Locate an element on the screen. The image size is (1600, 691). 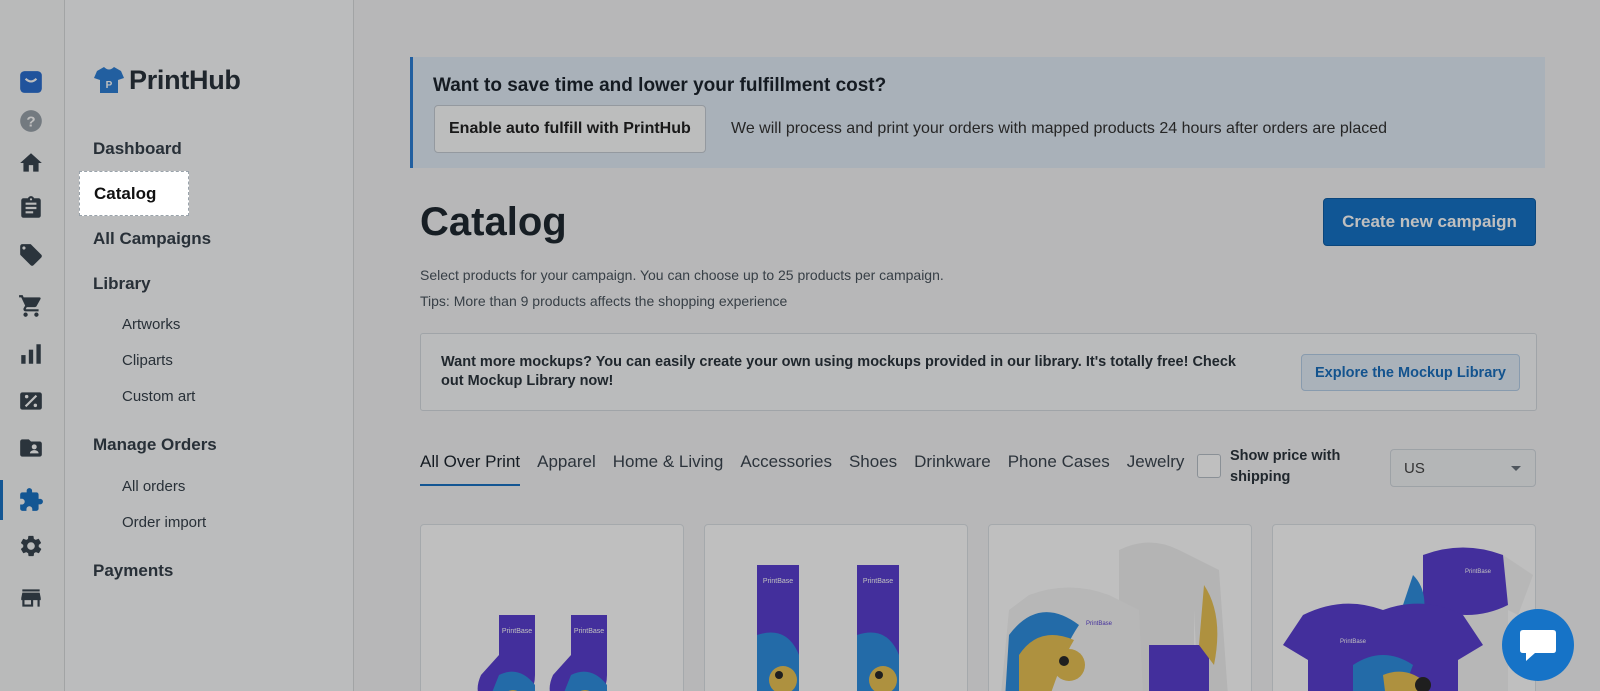
show-price-toggle: Show price with shipping is located at coordinates (1273, 467).